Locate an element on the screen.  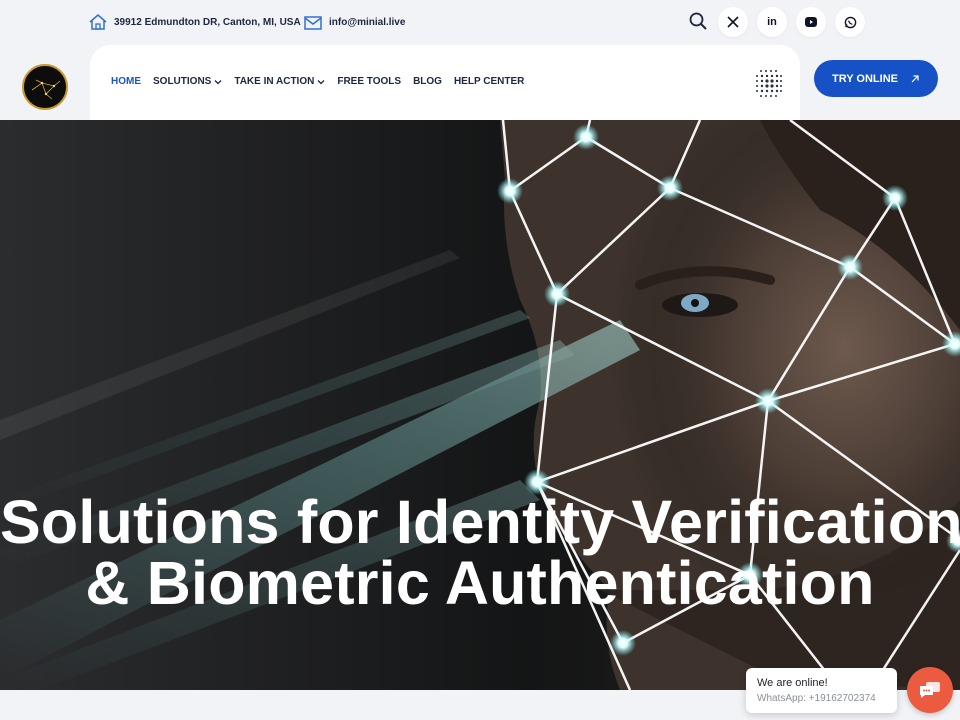
address-info: 39912 Edmundton DR, Canton, MI, USA is located at coordinates (194, 22).